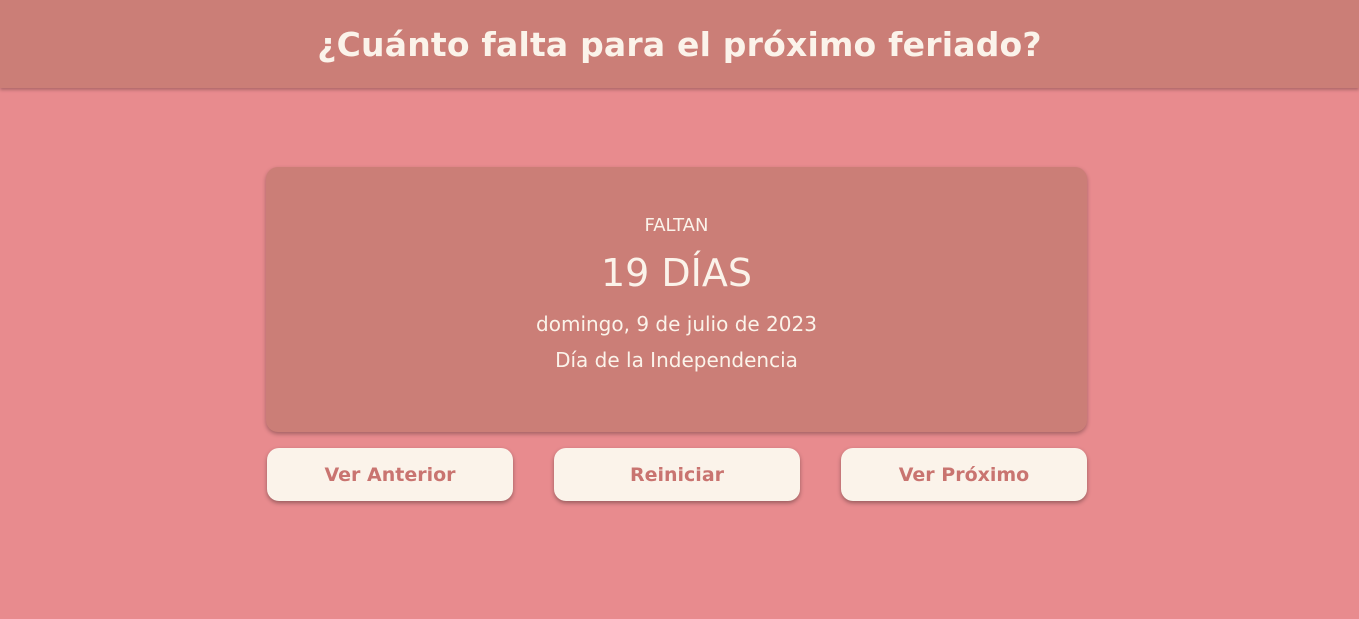 Image resolution: width=1359 pixels, height=619 pixels. I want to click on holiday-date: domingo, 9 de julio de 2023, so click(676, 324).